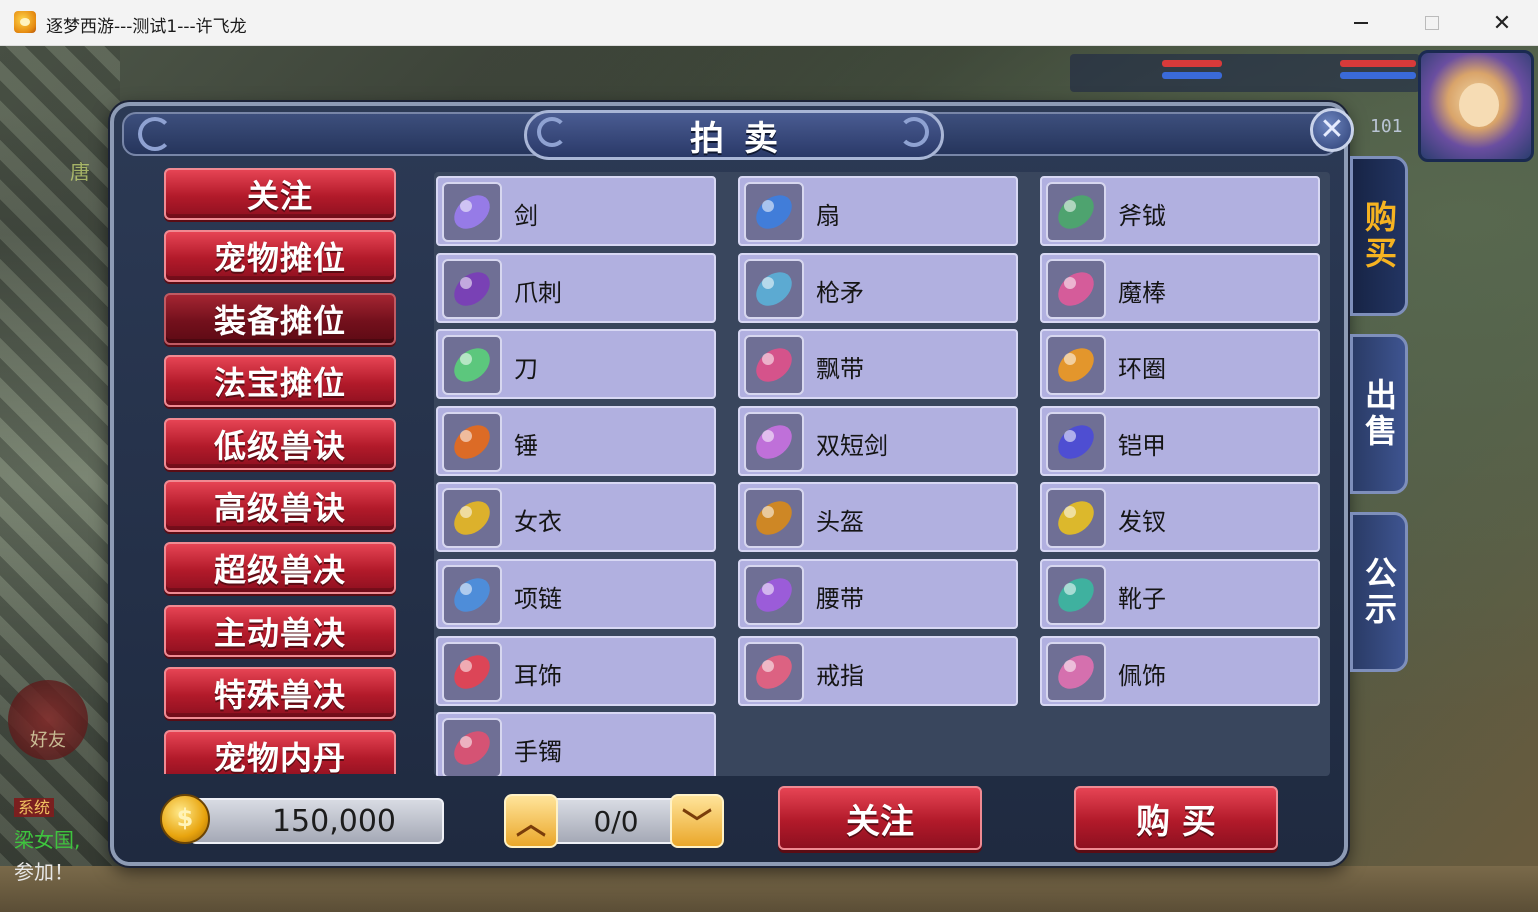 This screenshot has height=912, width=1538. I want to click on item-category-label: 头盔, so click(840, 522).